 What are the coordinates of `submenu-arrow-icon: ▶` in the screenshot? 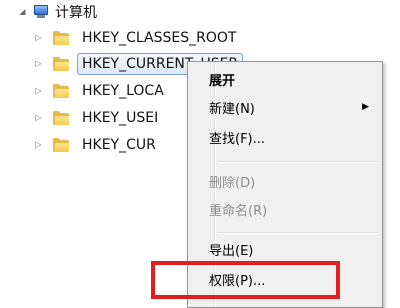 It's located at (365, 107).